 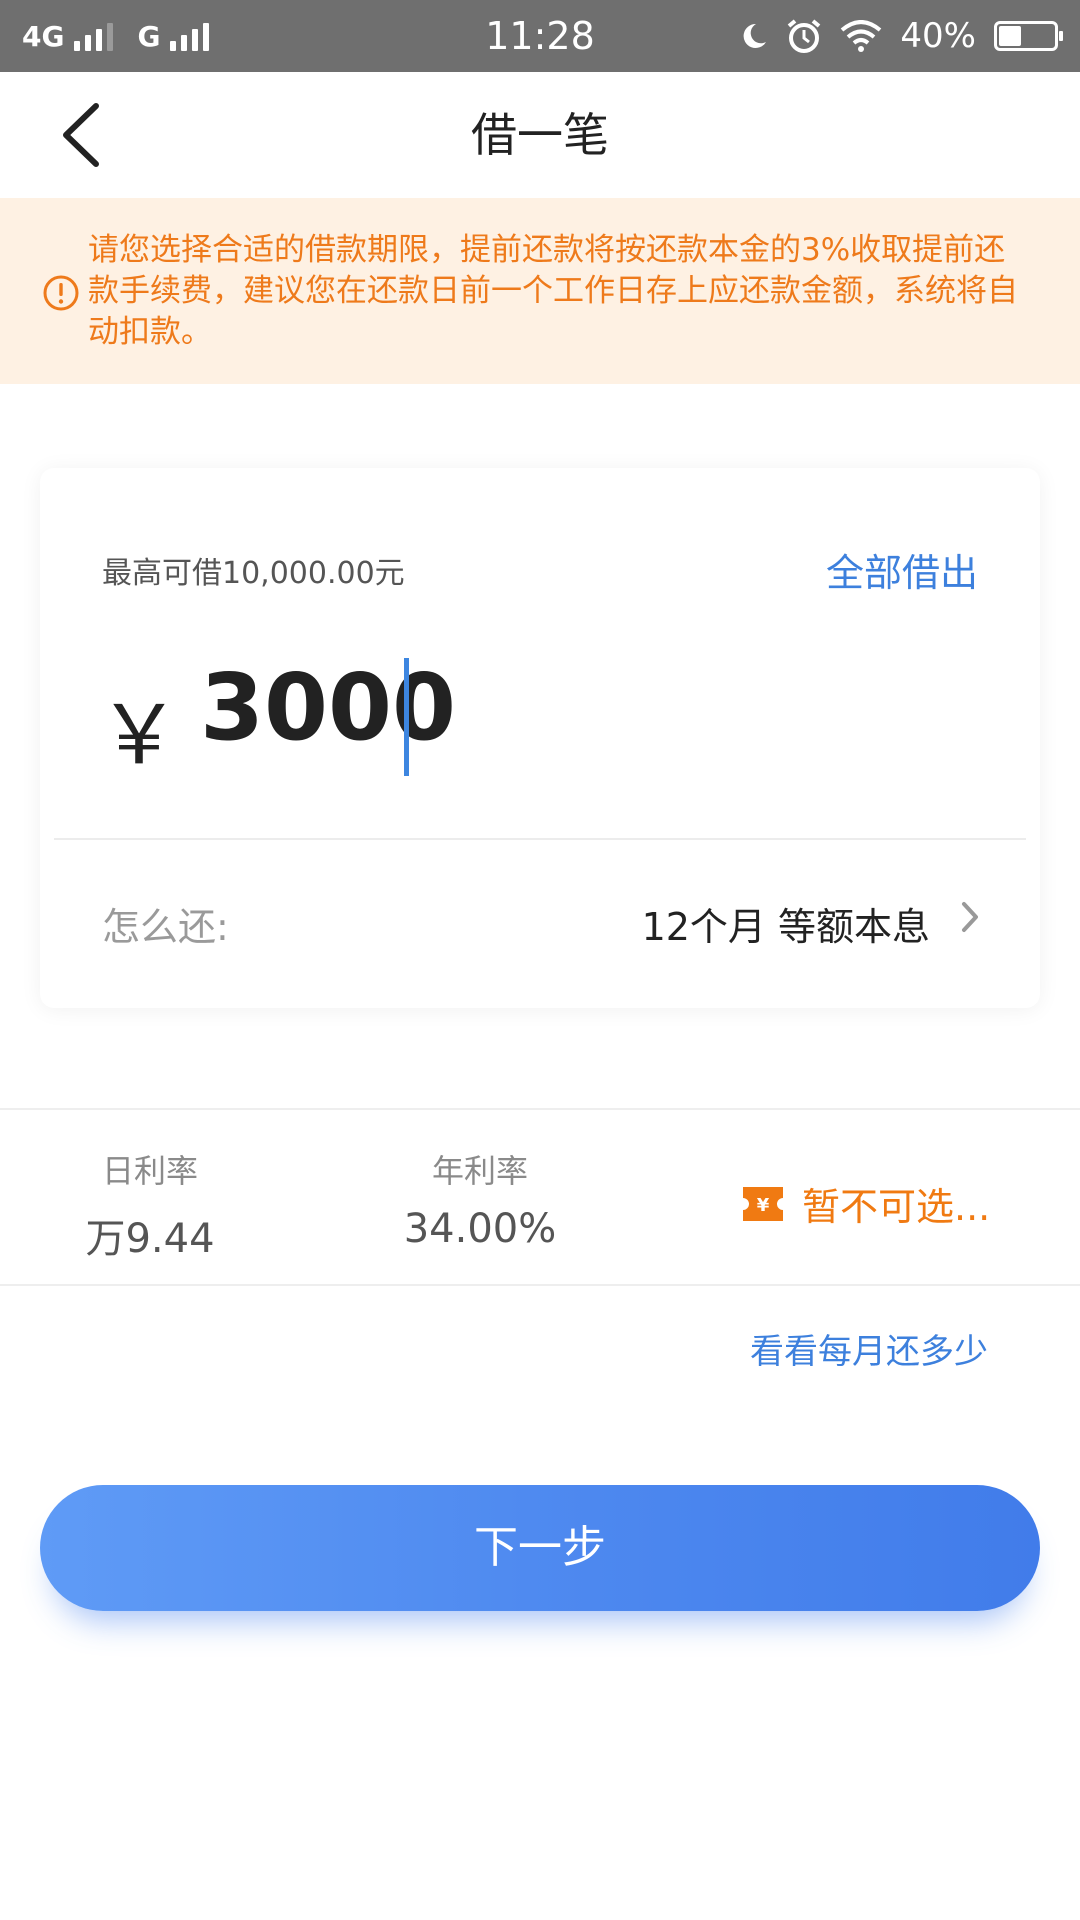 What do you see at coordinates (479, 1171) in the screenshot?
I see `annual-rate-label: 年利率` at bounding box center [479, 1171].